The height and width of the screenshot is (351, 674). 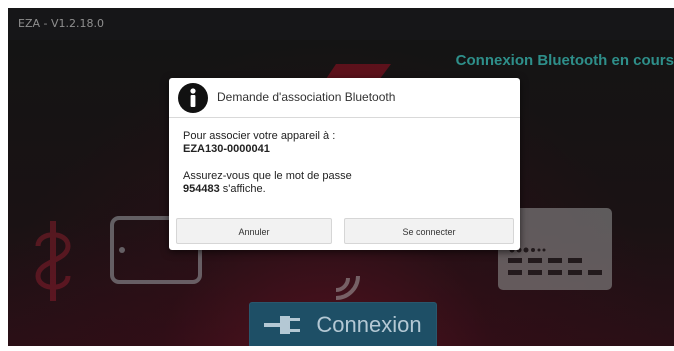 I want to click on connect-button: Connexion, so click(x=343, y=324).